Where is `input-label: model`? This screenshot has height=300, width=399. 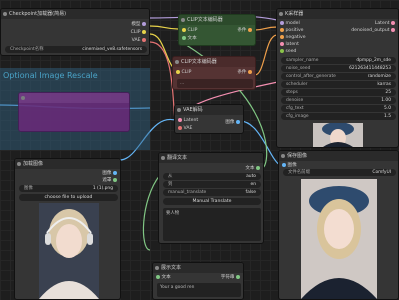
input-label: model is located at coordinates (292, 23).